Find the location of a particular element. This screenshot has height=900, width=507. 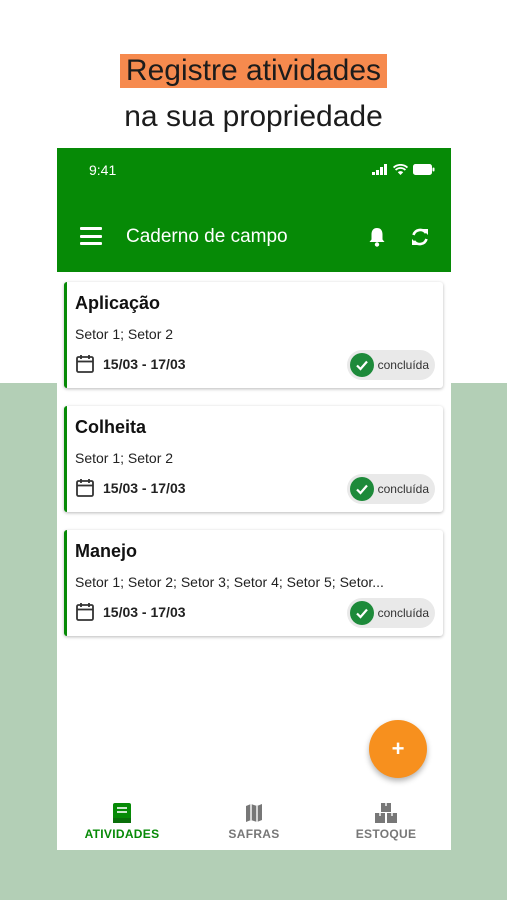

notifications-button is located at coordinates (377, 237).